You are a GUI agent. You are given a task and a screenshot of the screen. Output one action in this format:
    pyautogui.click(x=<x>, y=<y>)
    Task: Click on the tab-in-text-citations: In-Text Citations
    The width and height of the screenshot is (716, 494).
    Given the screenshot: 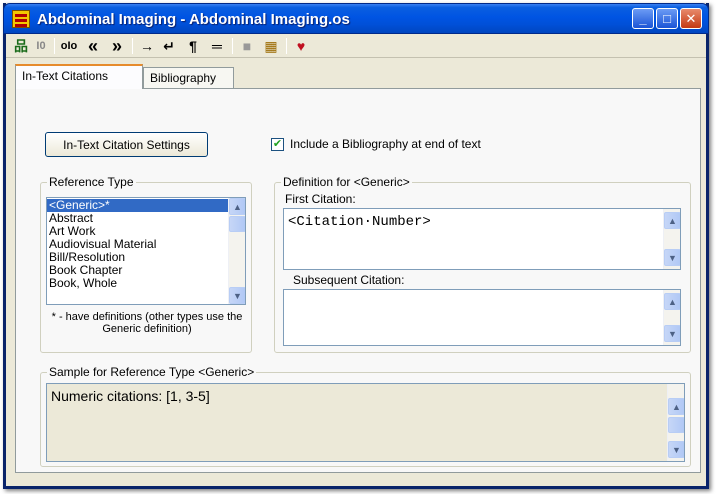 What is the action you would take?
    pyautogui.click(x=79, y=76)
    